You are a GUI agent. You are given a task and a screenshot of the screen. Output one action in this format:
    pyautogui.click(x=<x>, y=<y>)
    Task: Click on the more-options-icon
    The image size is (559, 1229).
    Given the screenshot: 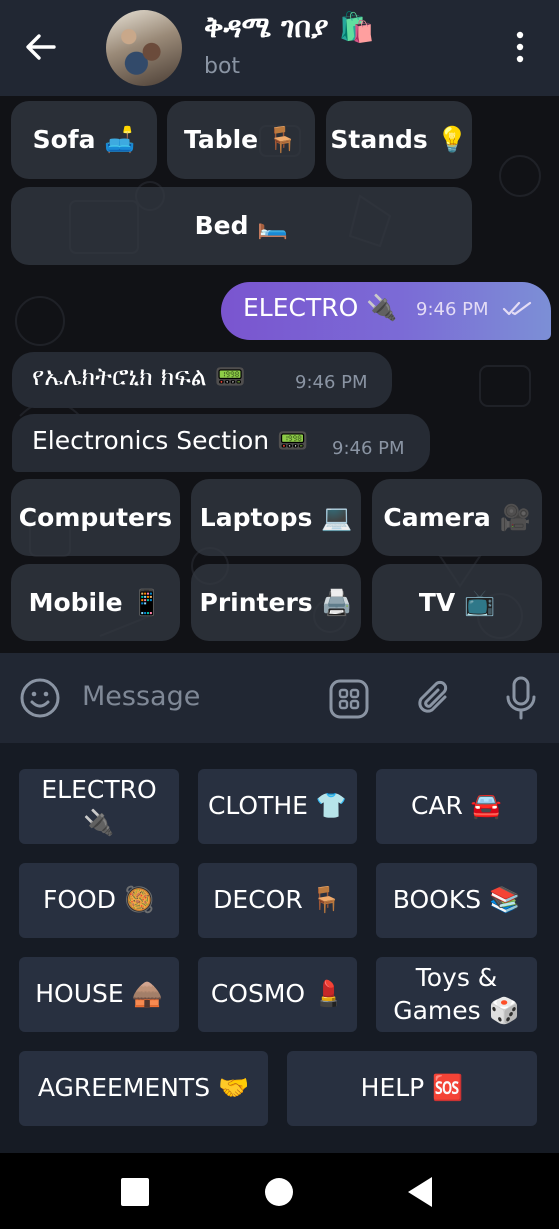 What is the action you would take?
    pyautogui.click(x=520, y=47)
    